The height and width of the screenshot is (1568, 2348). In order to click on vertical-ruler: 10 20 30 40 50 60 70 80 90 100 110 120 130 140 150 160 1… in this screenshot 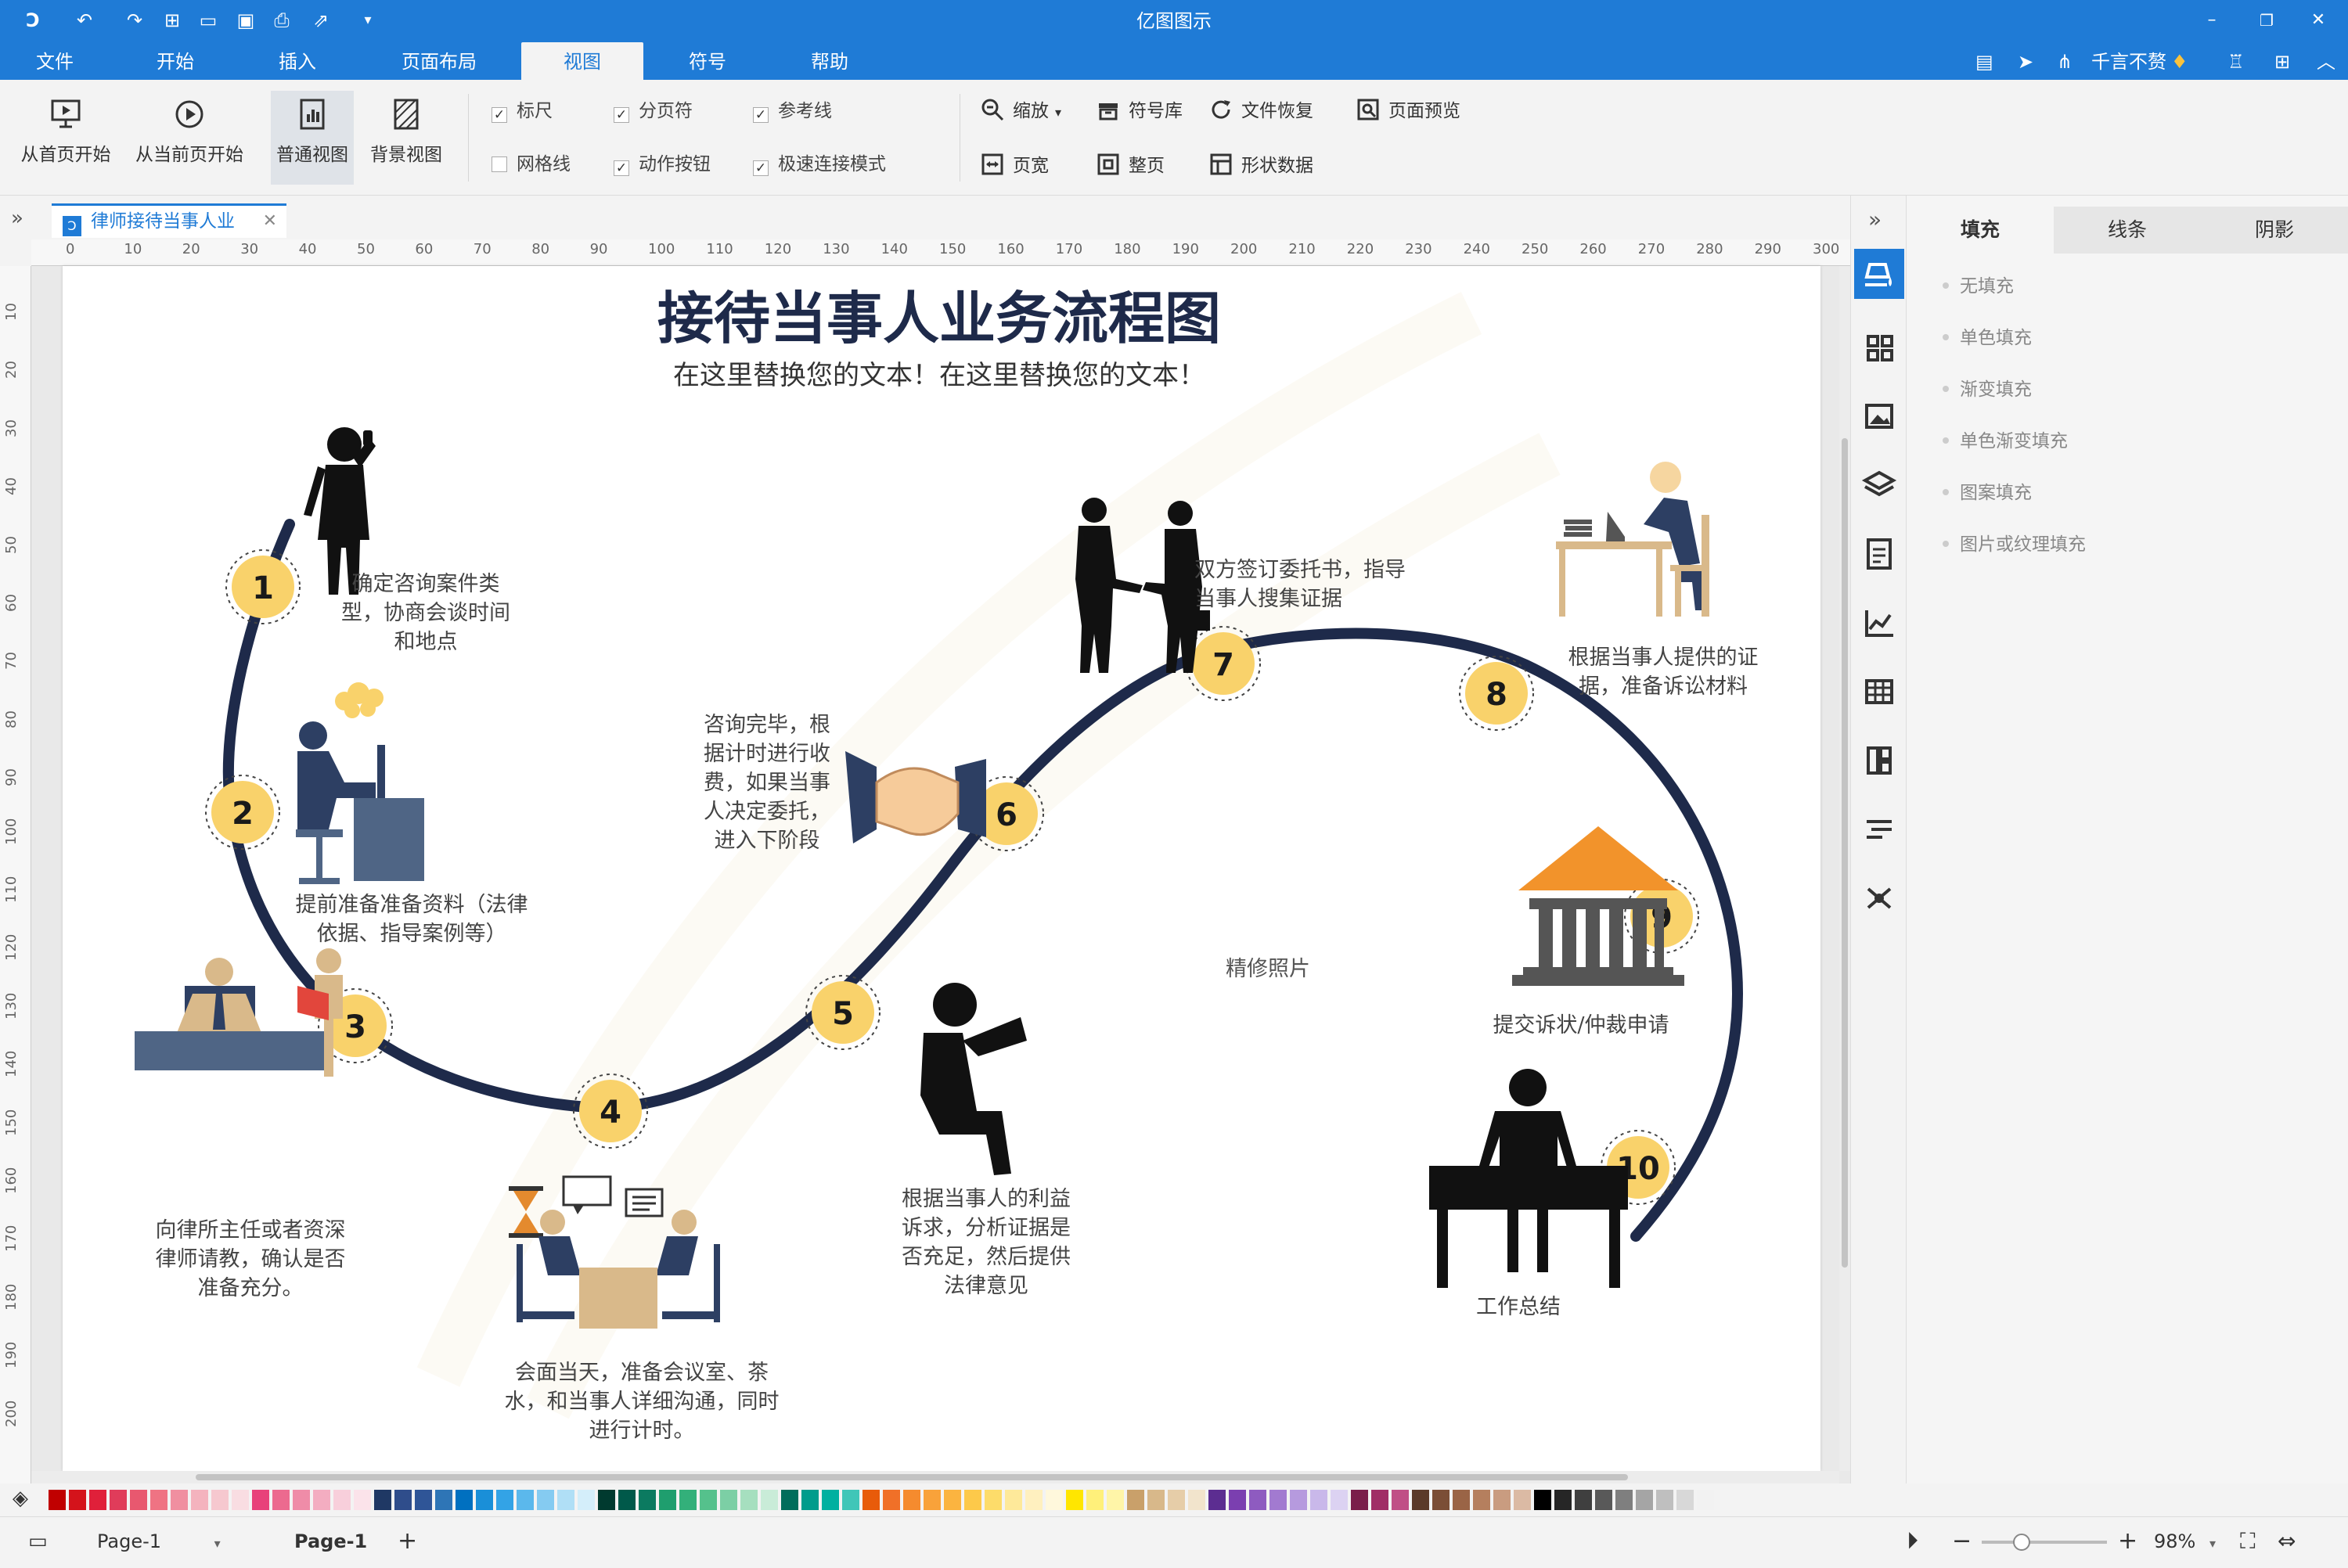, I will do `click(15, 874)`.